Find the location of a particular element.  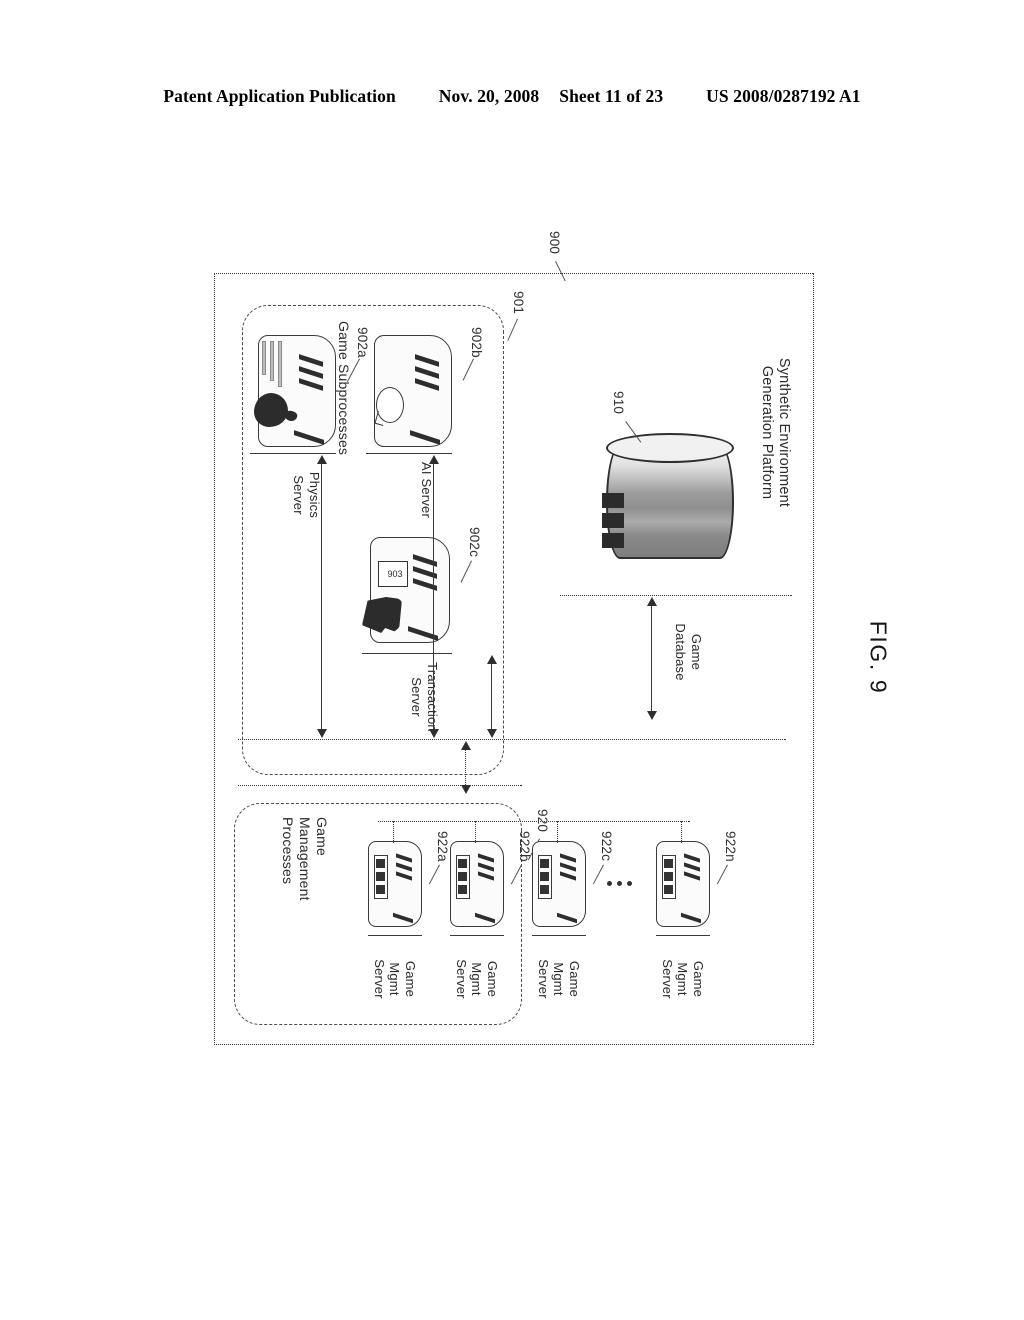

transaction-bus-line is located at coordinates (491, 697).